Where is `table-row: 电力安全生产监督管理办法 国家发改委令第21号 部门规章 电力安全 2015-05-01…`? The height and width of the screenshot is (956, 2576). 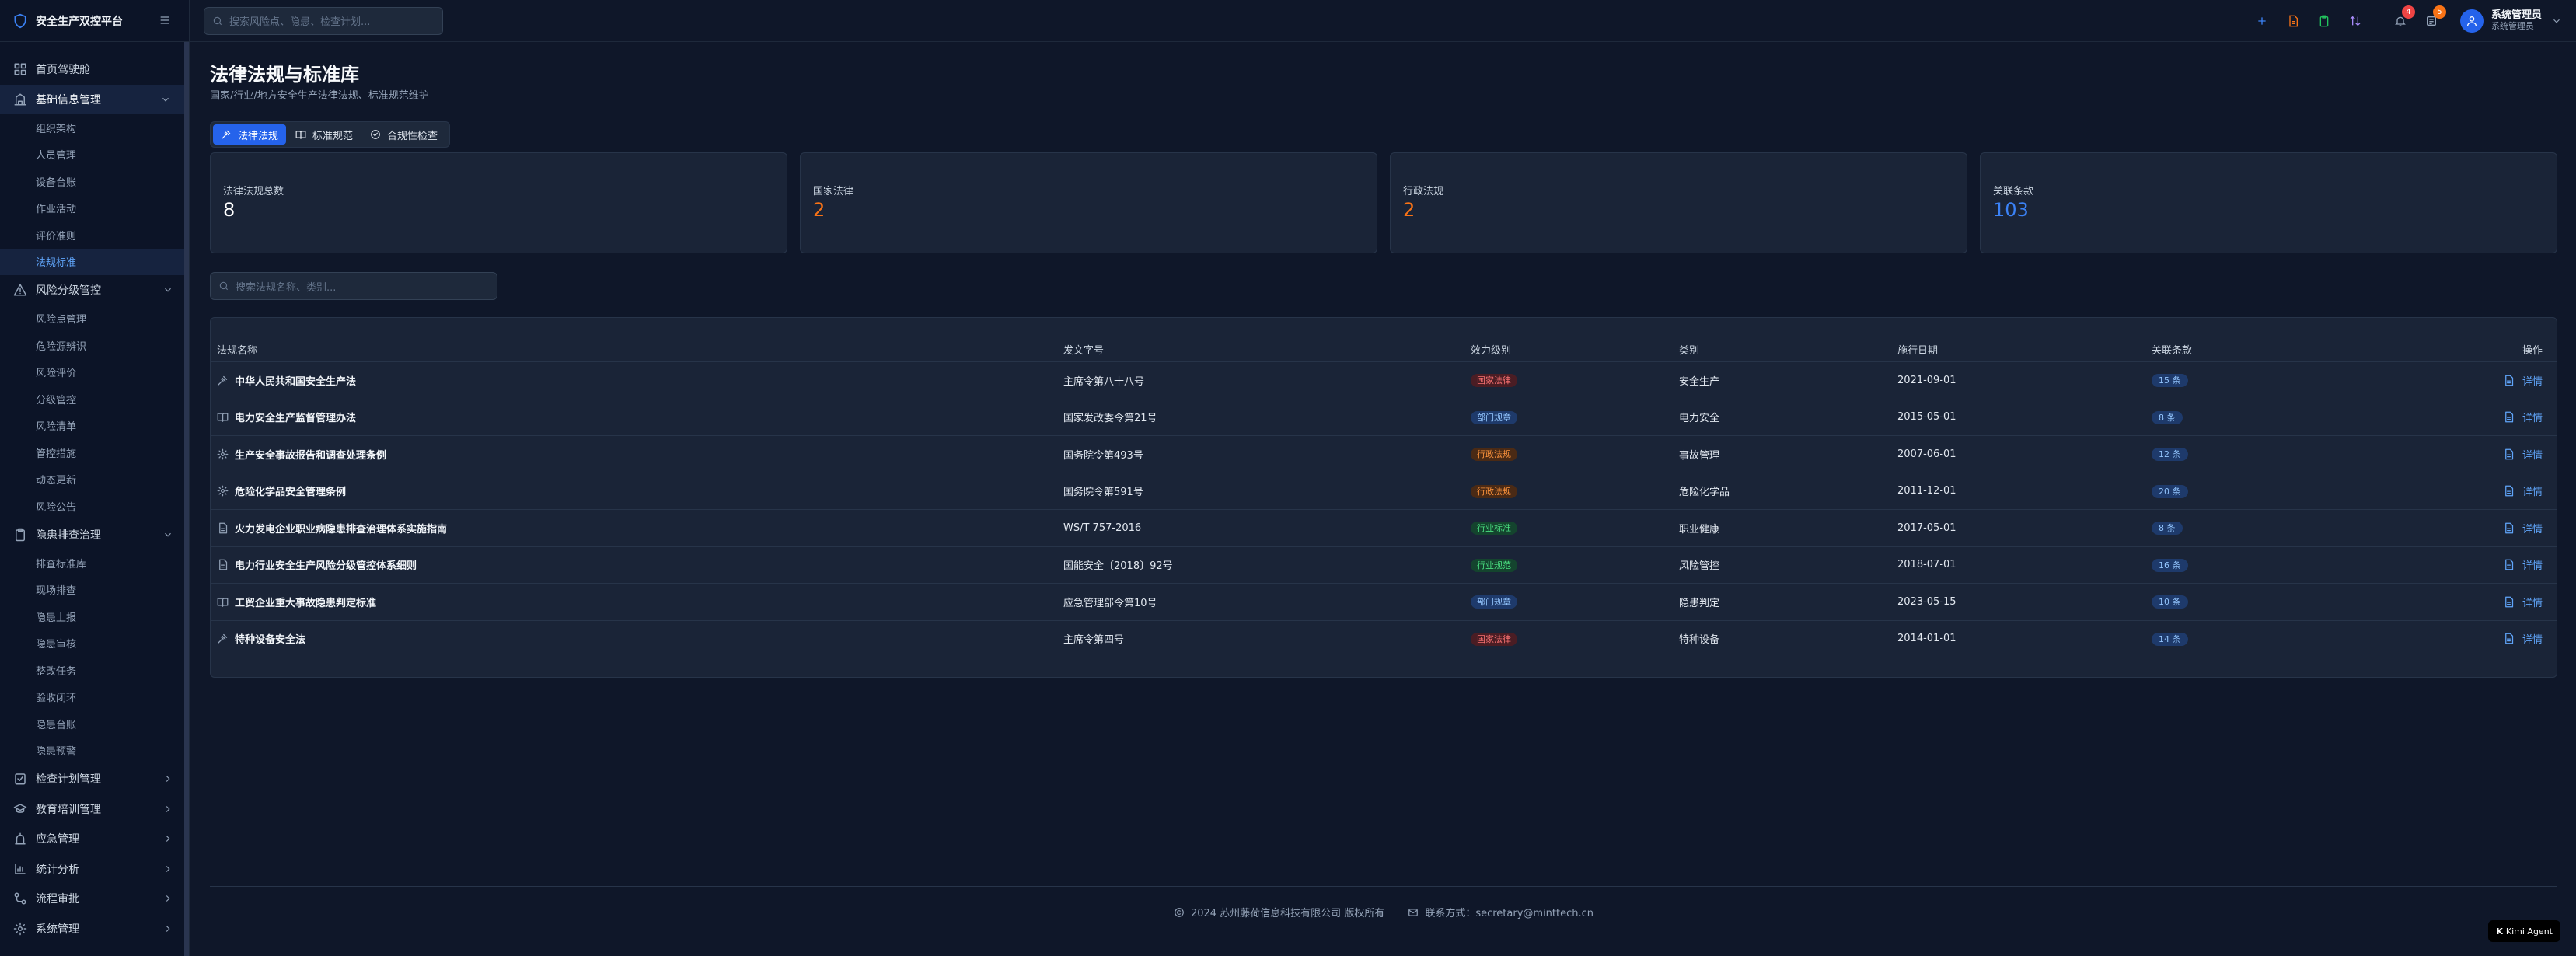 table-row: 电力安全生产监督管理办法 国家发改委令第21号 部门规章 电力安全 2015-05-01… is located at coordinates (1384, 417).